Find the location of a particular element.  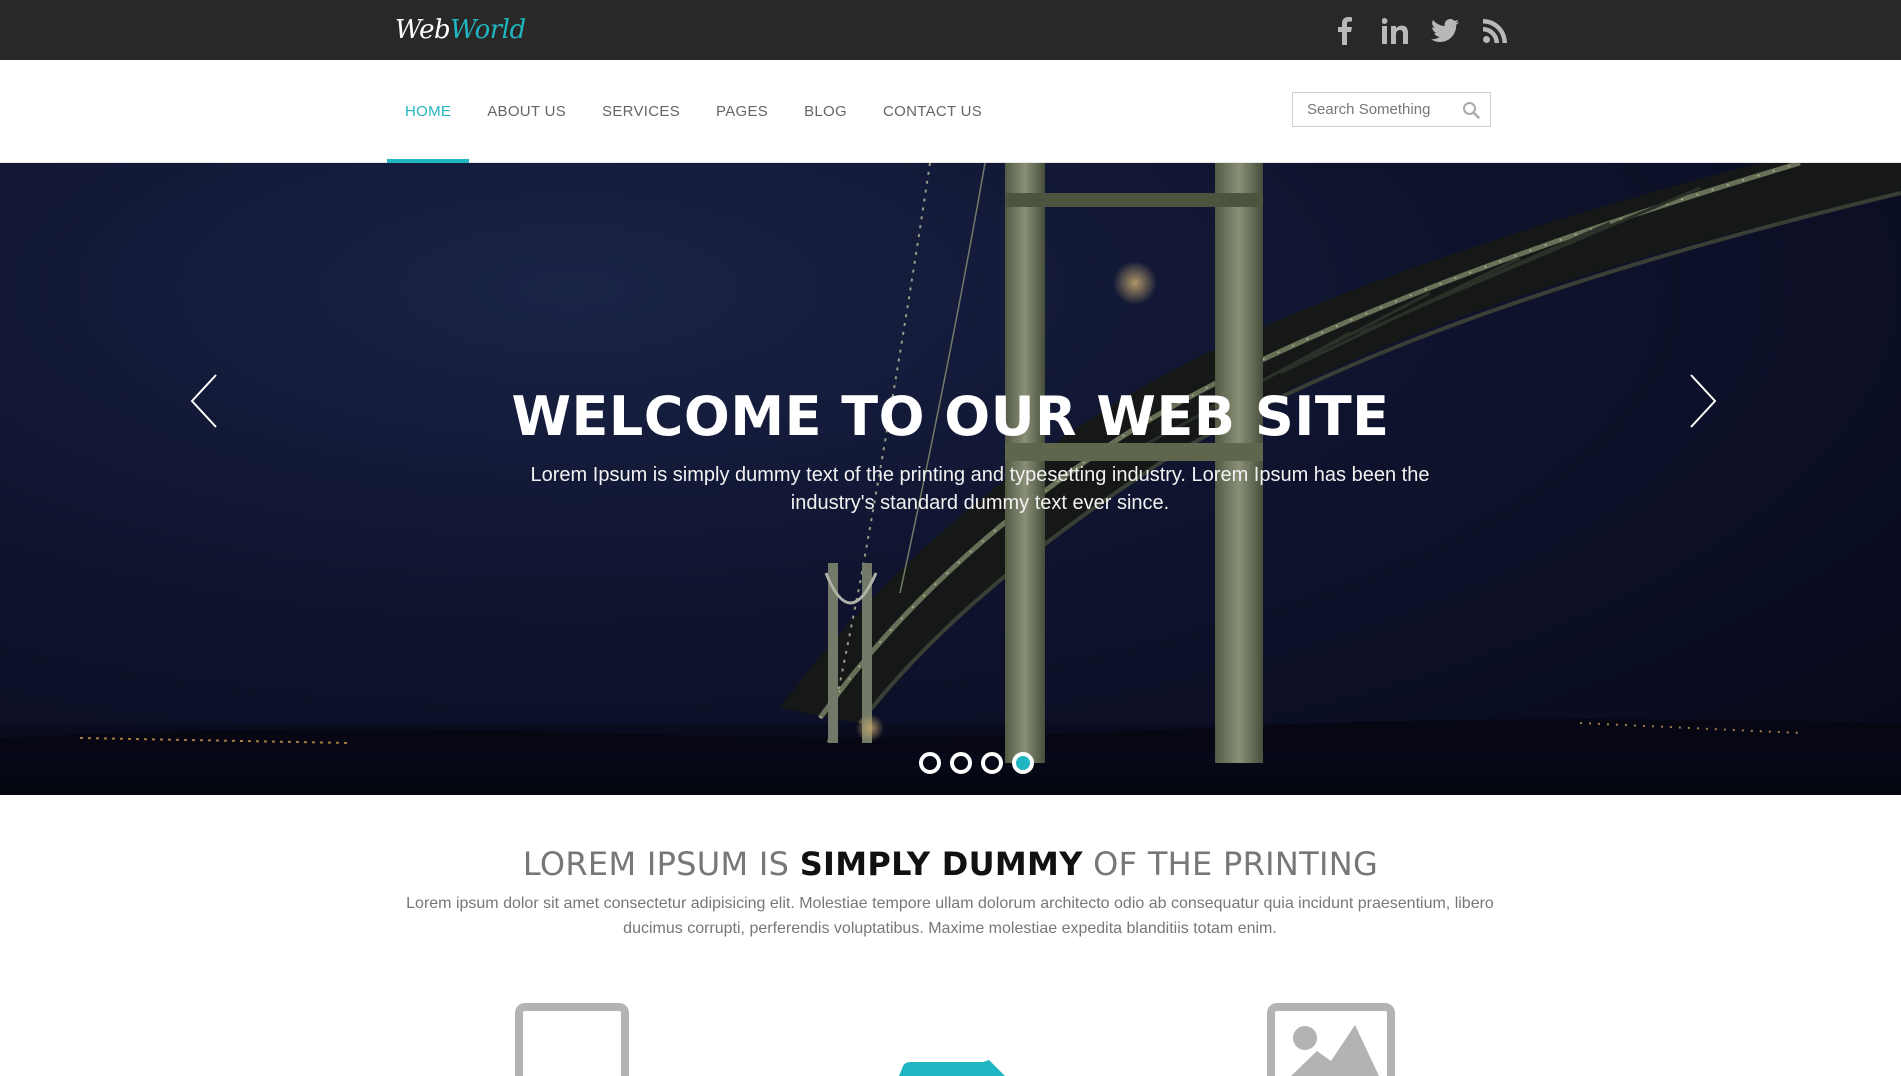

monitor-icon is located at coordinates (572, 1039).